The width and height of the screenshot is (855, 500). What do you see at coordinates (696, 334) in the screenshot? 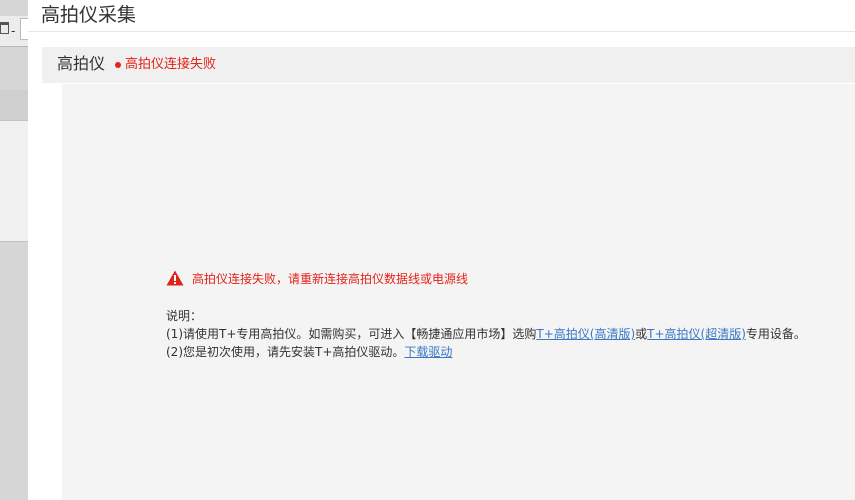
I see `uhd-scanner-link: T+高拍仪(超清版)` at bounding box center [696, 334].